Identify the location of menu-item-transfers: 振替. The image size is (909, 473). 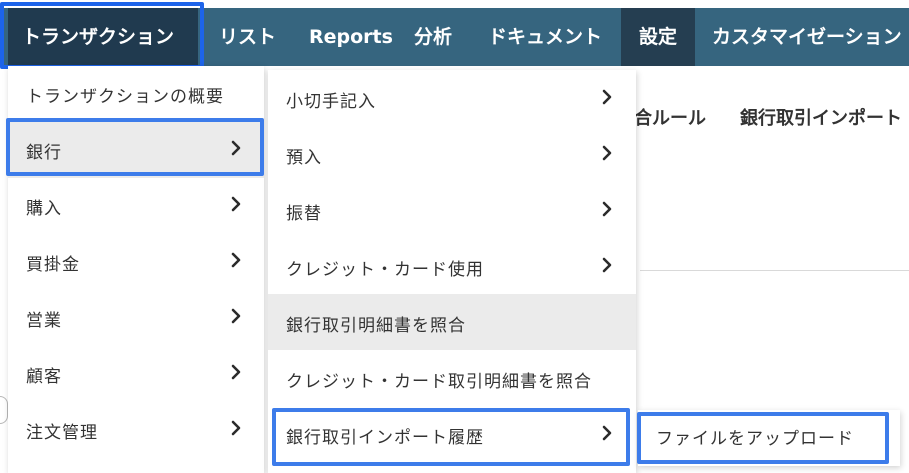
(452, 210).